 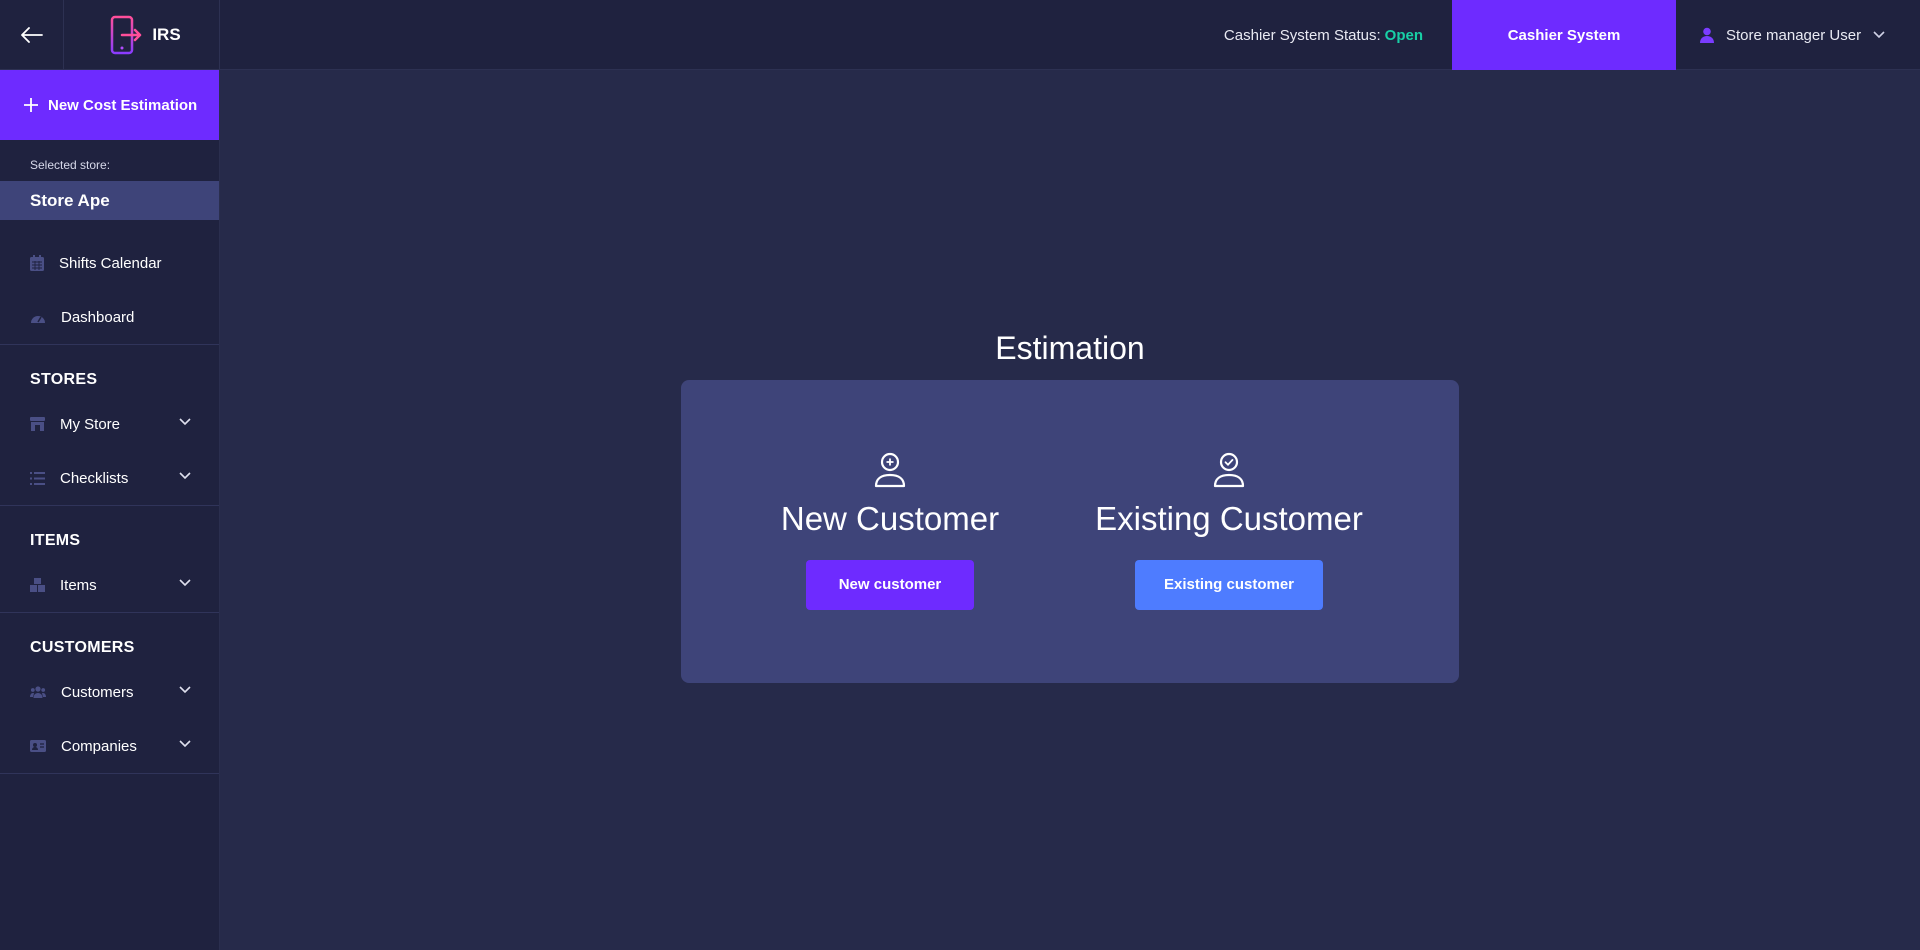 I want to click on existing-customer-panel: Existing Customer Existing customer, so click(x=1229, y=531).